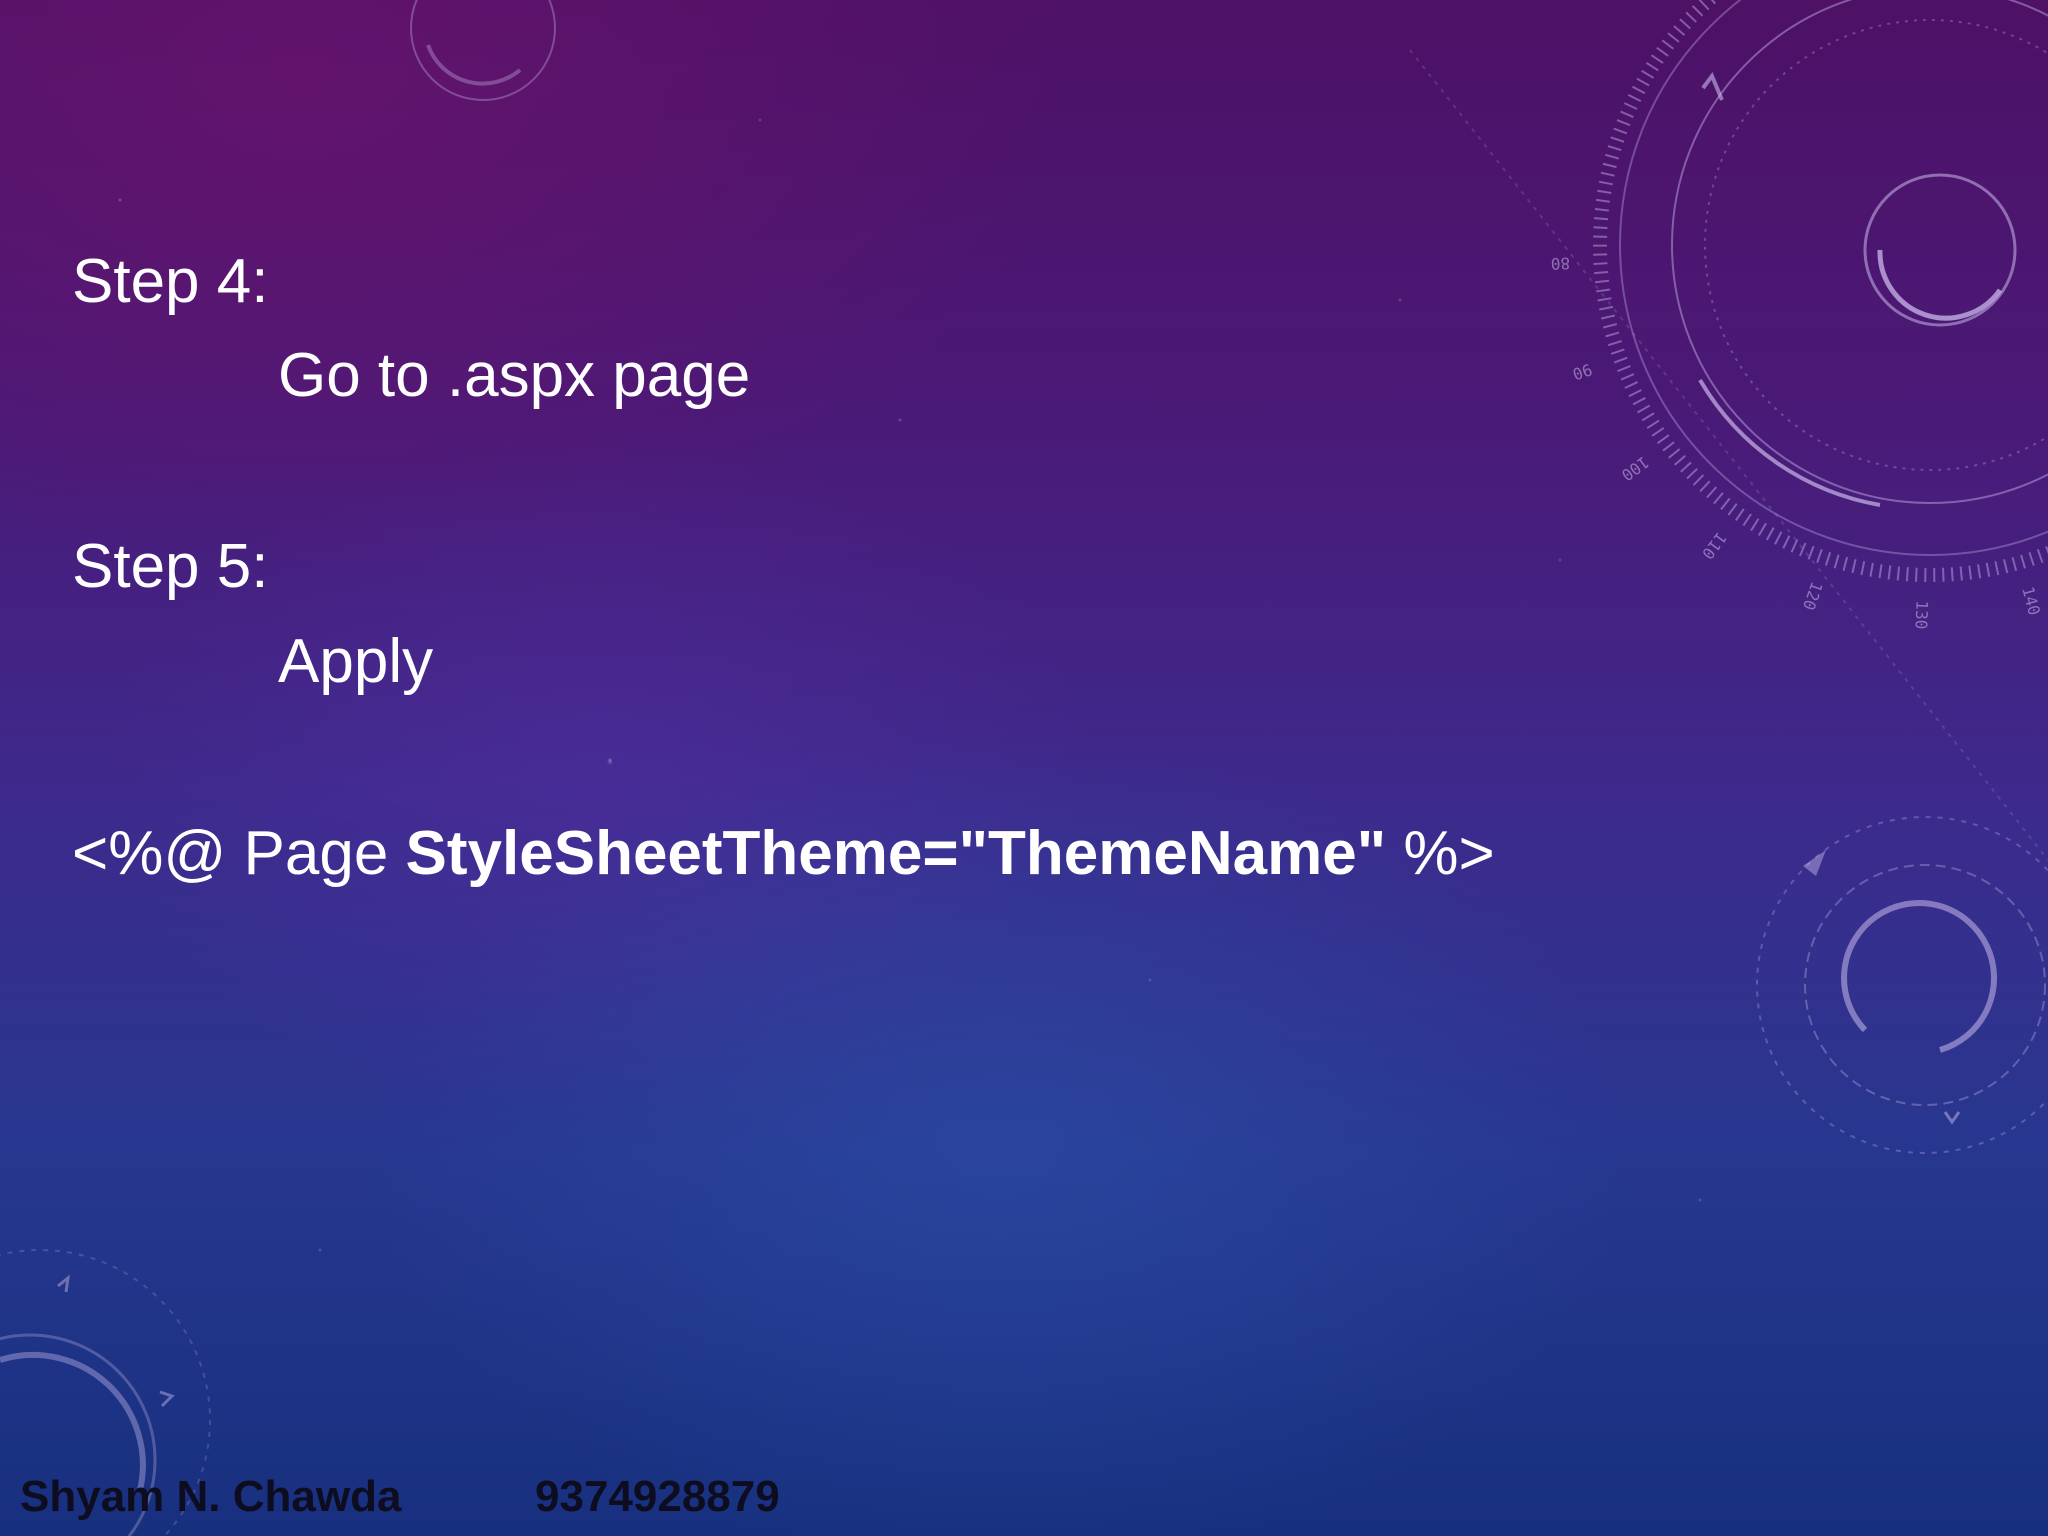 Image resolution: width=2048 pixels, height=1536 pixels. Describe the element at coordinates (483, 50) in the screenshot. I see `top-ring-icon` at that location.